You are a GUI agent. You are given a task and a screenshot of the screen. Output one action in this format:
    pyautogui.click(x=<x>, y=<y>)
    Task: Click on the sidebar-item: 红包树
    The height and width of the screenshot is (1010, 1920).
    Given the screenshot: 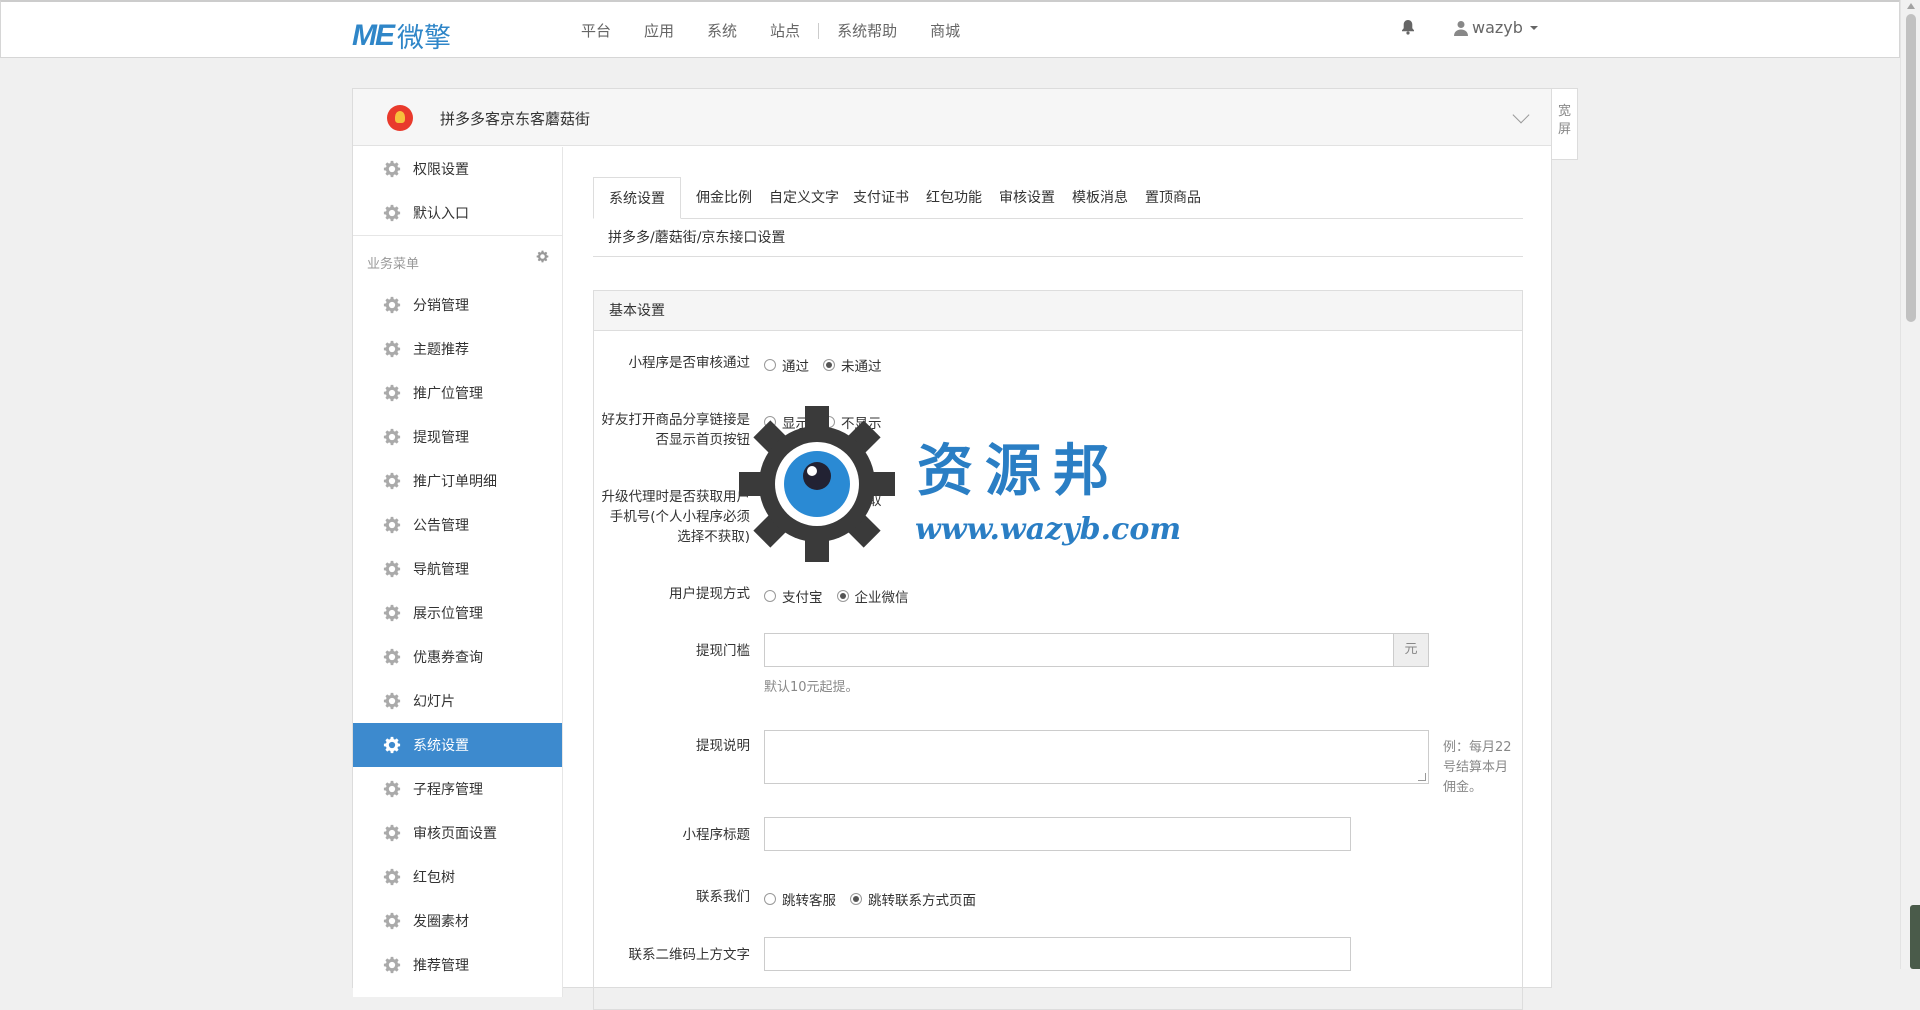 What is the action you would take?
    pyautogui.click(x=457, y=877)
    